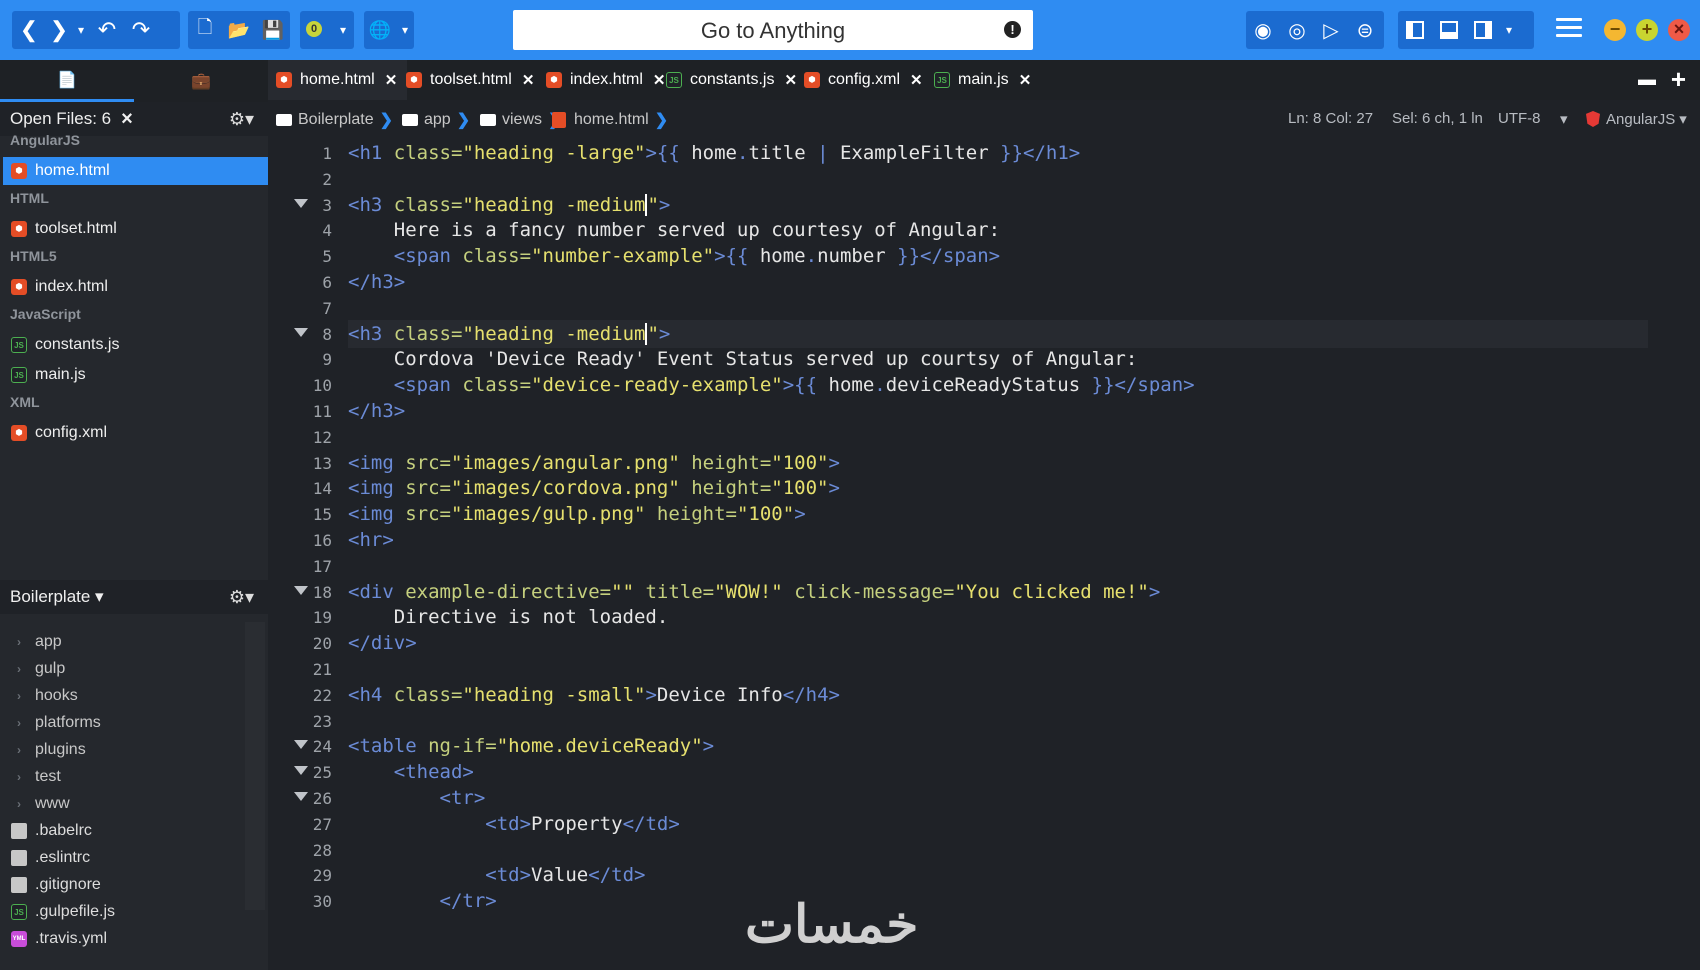  Describe the element at coordinates (1415, 30) in the screenshot. I see `toggle-left-pane-button` at that location.